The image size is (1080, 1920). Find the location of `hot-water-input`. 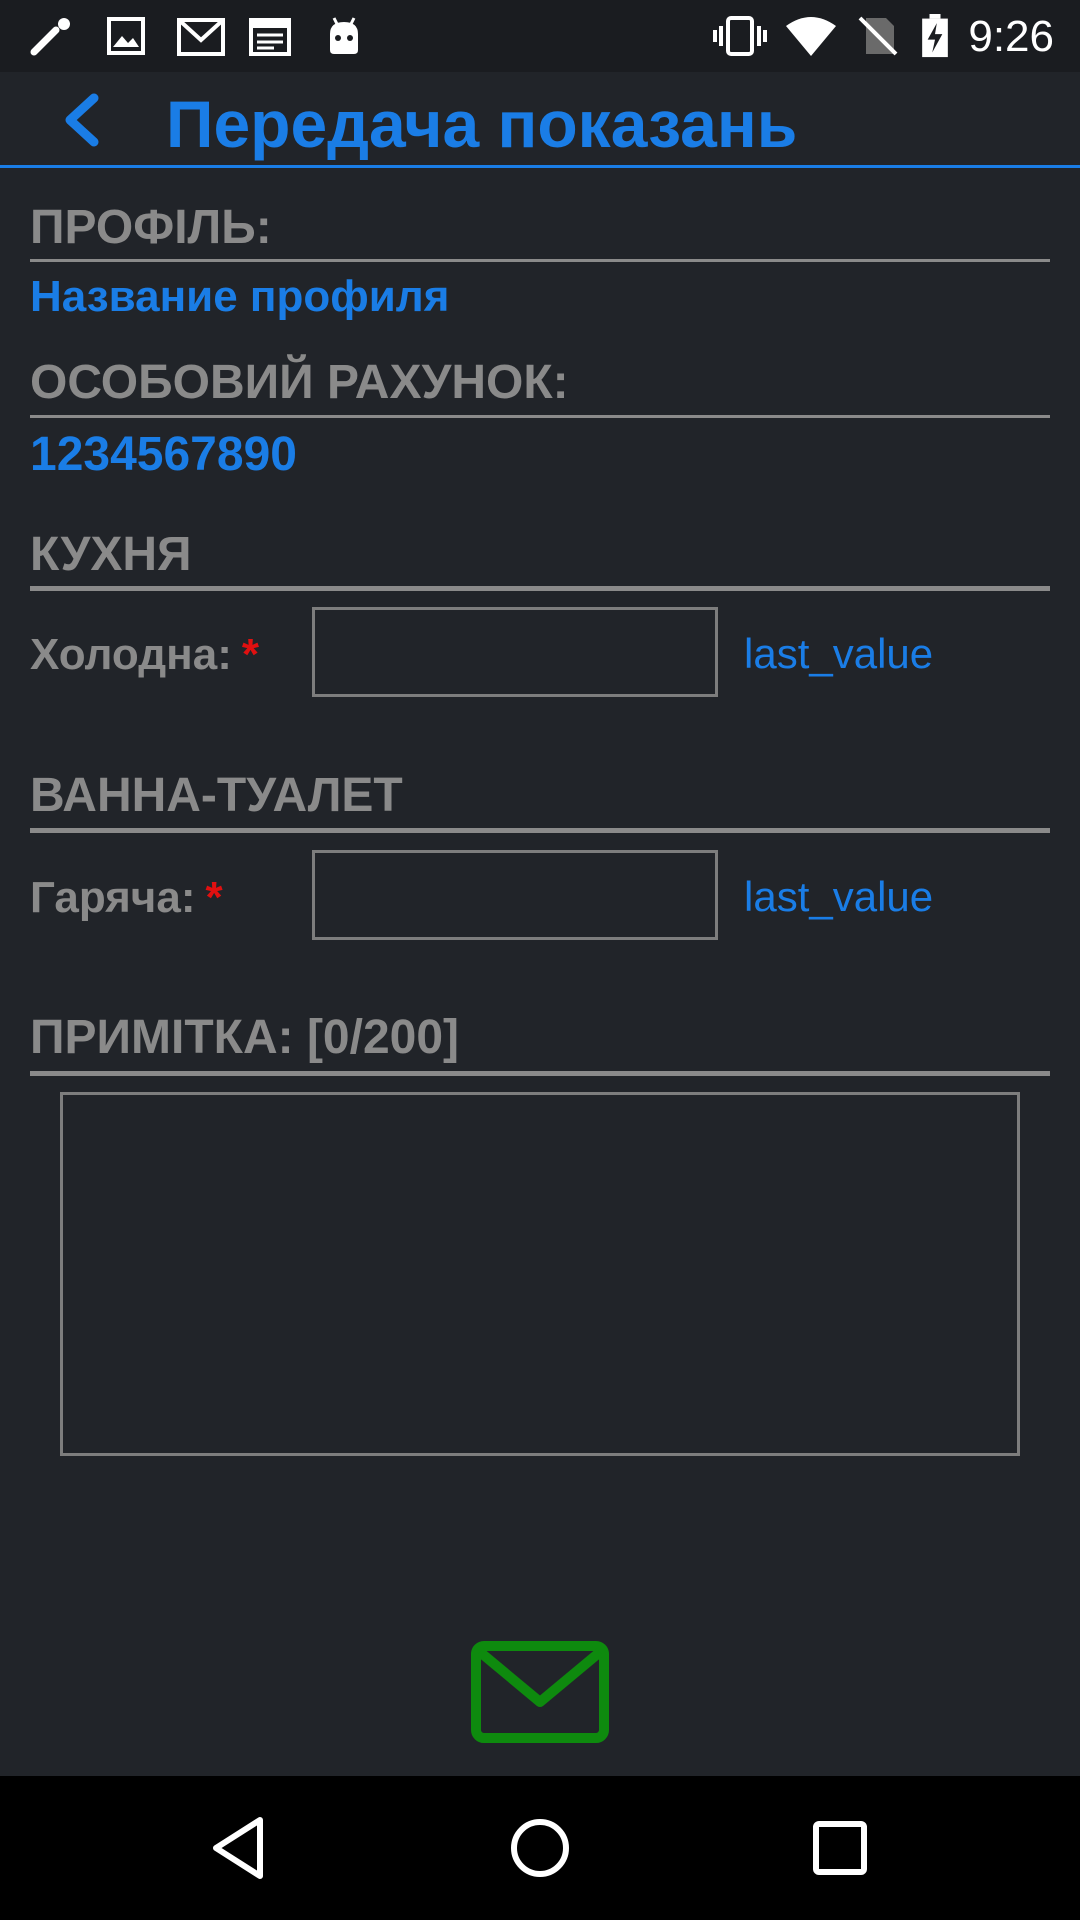

hot-water-input is located at coordinates (515, 895).